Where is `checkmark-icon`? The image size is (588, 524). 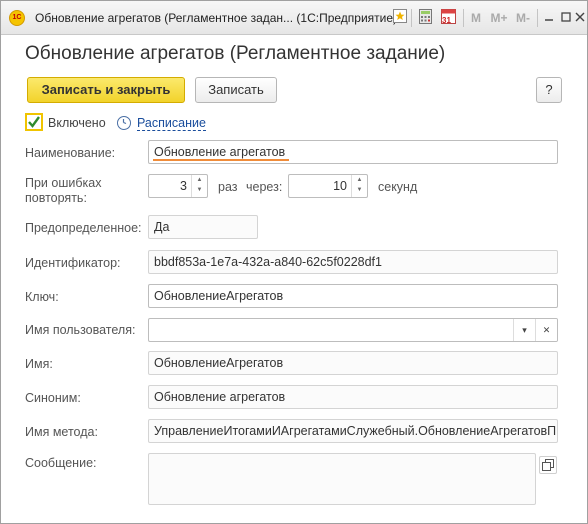 checkmark-icon is located at coordinates (34, 122).